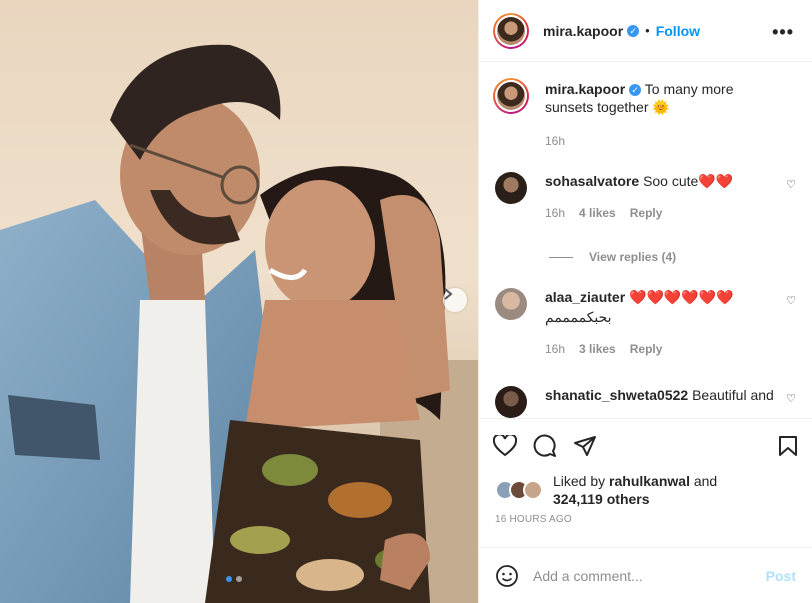  What do you see at coordinates (585, 446) in the screenshot?
I see `share-paper-plane-icon` at bounding box center [585, 446].